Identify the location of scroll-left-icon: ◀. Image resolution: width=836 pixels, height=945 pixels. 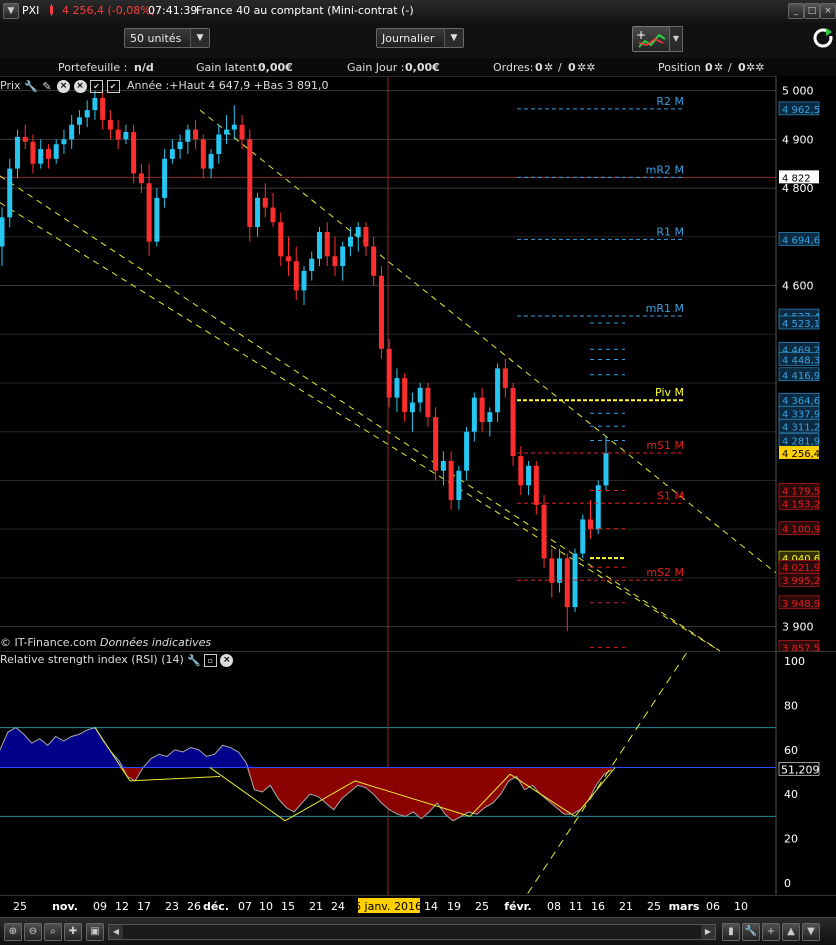
(116, 932).